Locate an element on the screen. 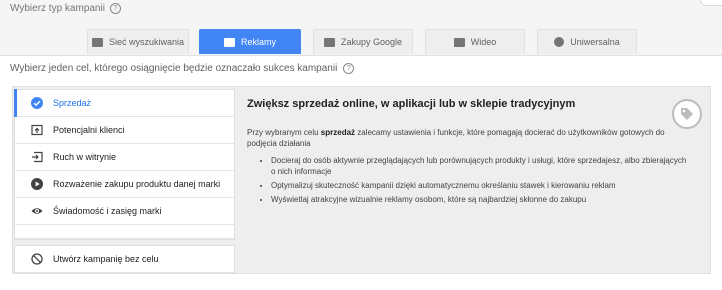 Image resolution: width=722 pixels, height=290 pixels. campaign-type-question: Wybierz typ kampanii ? is located at coordinates (65, 8).